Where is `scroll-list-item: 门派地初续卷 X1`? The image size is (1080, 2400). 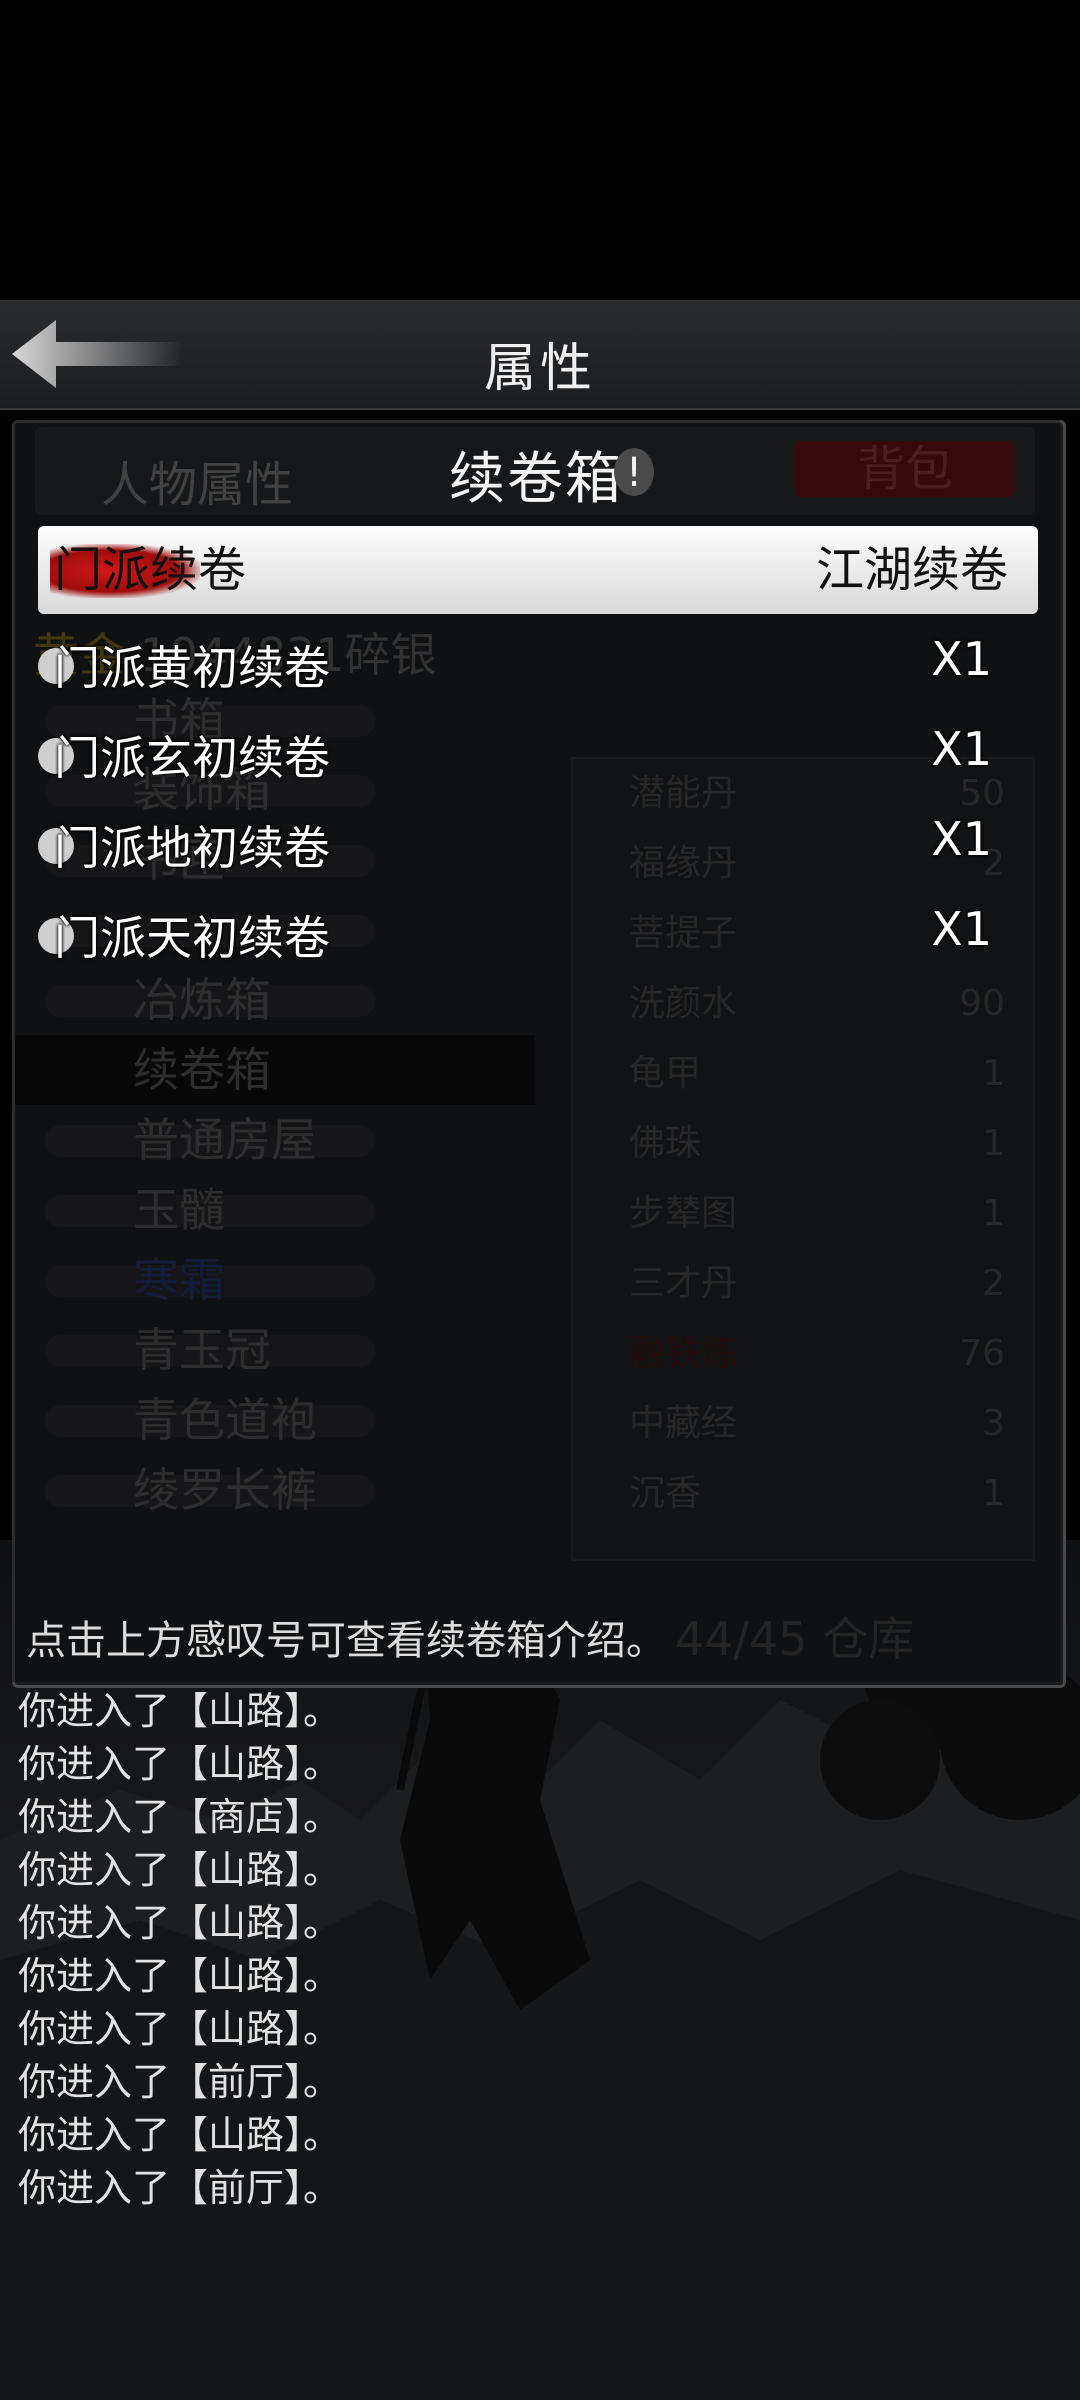
scroll-list-item: 门派地初续卷 X1 is located at coordinates (536, 845).